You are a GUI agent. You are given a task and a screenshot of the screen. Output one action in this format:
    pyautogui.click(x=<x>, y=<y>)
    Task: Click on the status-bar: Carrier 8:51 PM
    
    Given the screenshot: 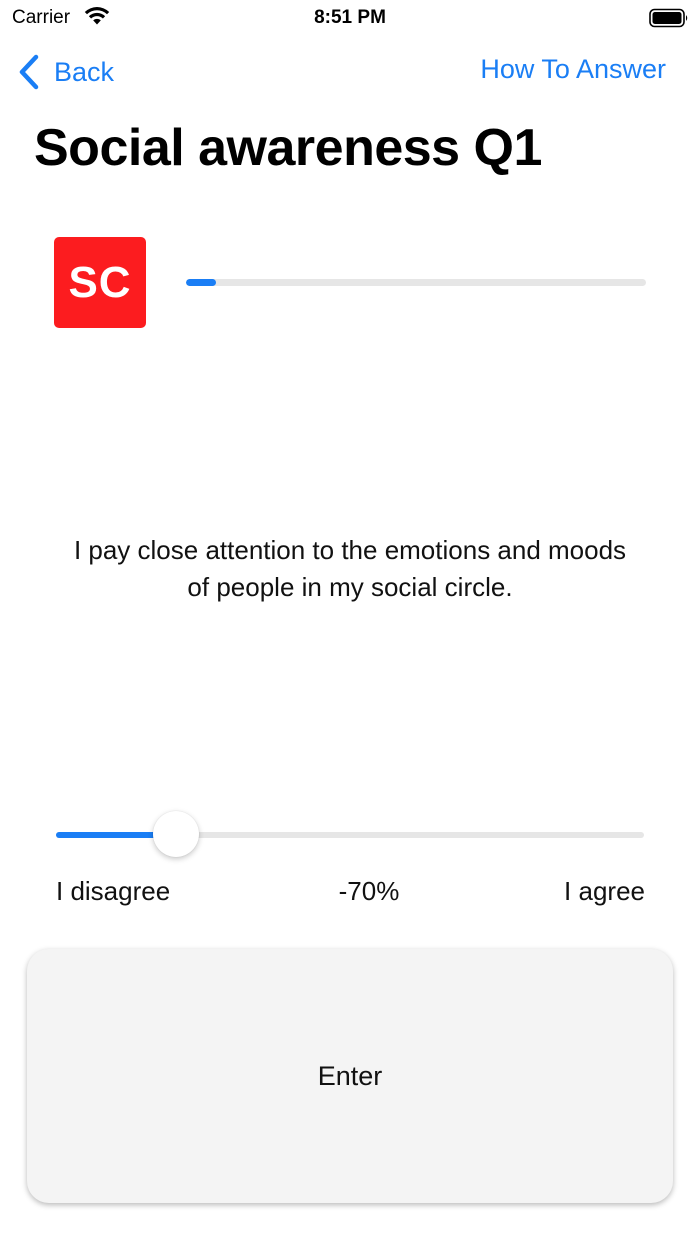 What is the action you would take?
    pyautogui.click(x=350, y=18)
    